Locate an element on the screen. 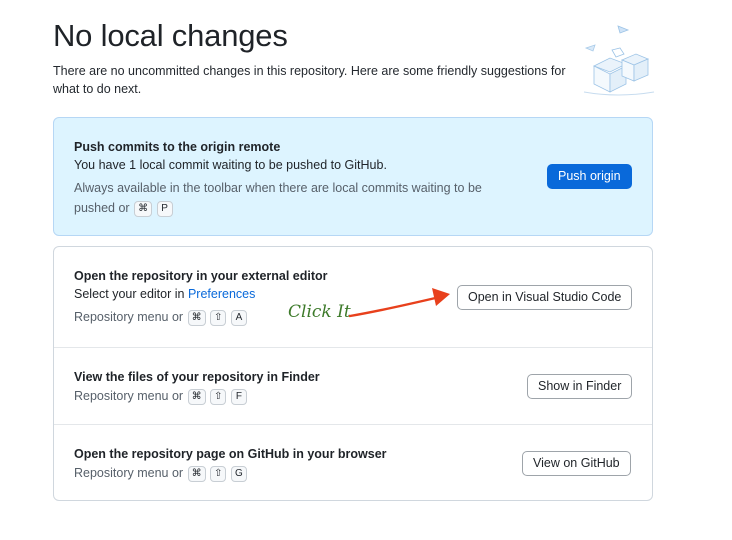 The width and height of the screenshot is (732, 540). preferences-link: Preferences is located at coordinates (221, 294).